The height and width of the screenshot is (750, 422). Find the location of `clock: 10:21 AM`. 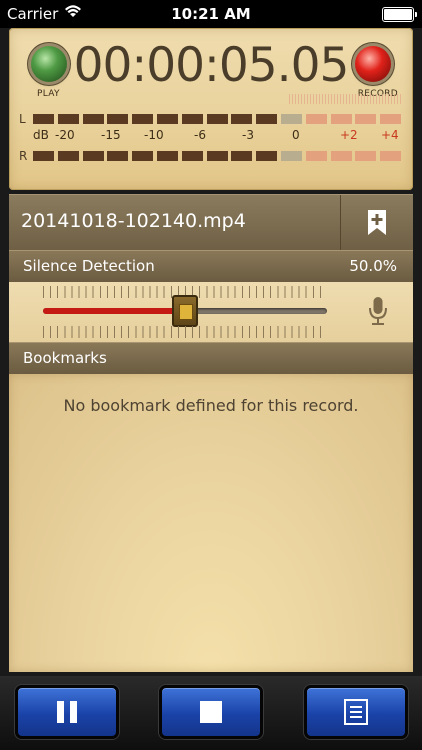

clock: 10:21 AM is located at coordinates (211, 14).